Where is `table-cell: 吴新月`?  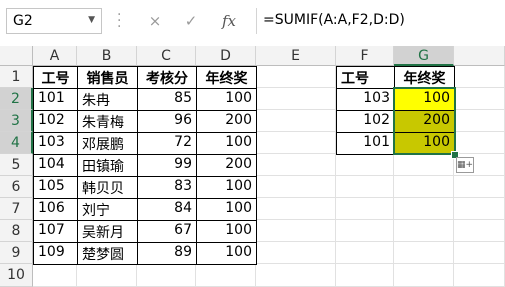
table-cell: 吴新月 is located at coordinates (107, 231).